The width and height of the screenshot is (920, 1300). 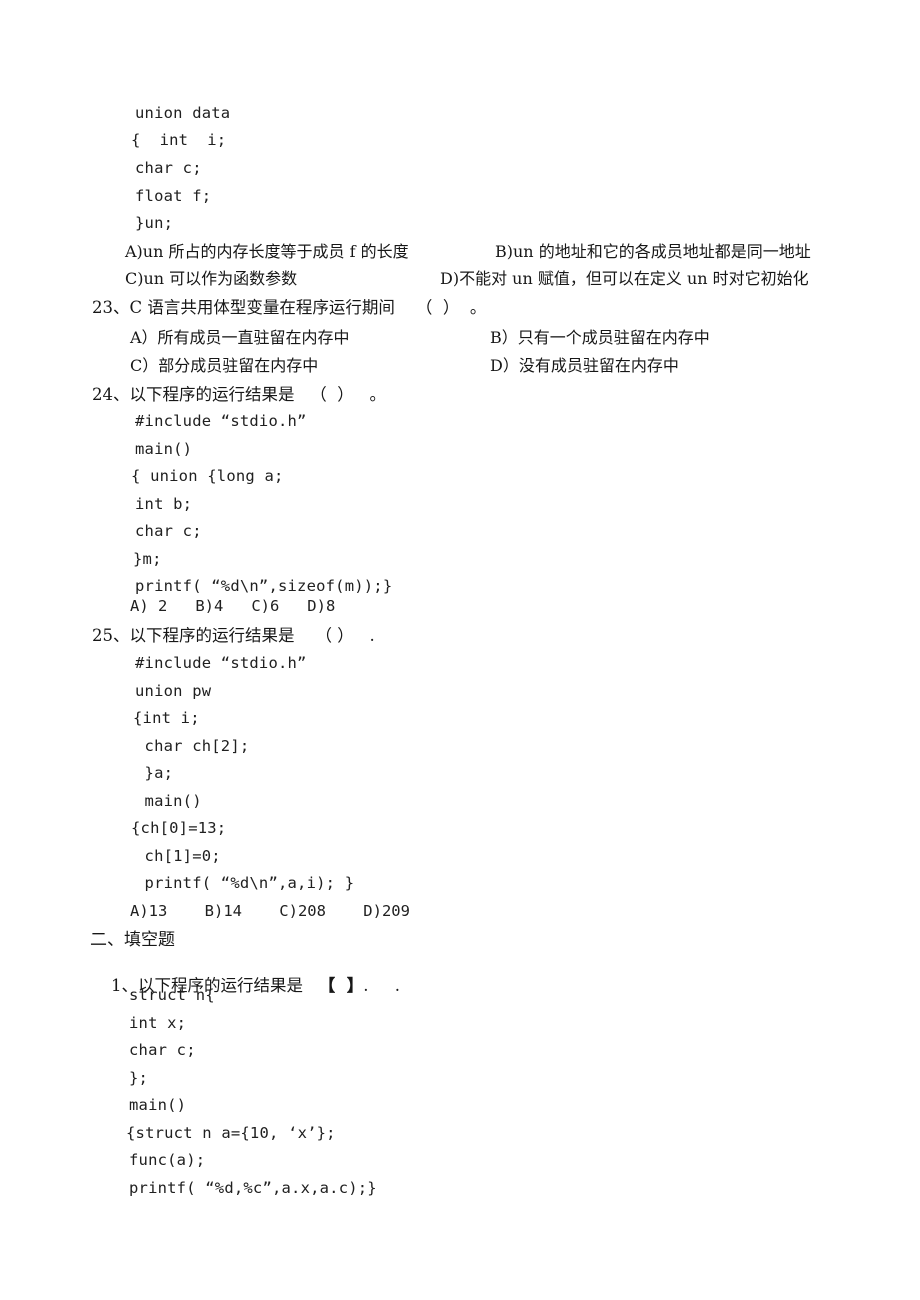 What do you see at coordinates (624, 278) in the screenshot?
I see `q22-option-d: D)不能对 un 赋值，但可以在定义 un 时对它初始化` at bounding box center [624, 278].